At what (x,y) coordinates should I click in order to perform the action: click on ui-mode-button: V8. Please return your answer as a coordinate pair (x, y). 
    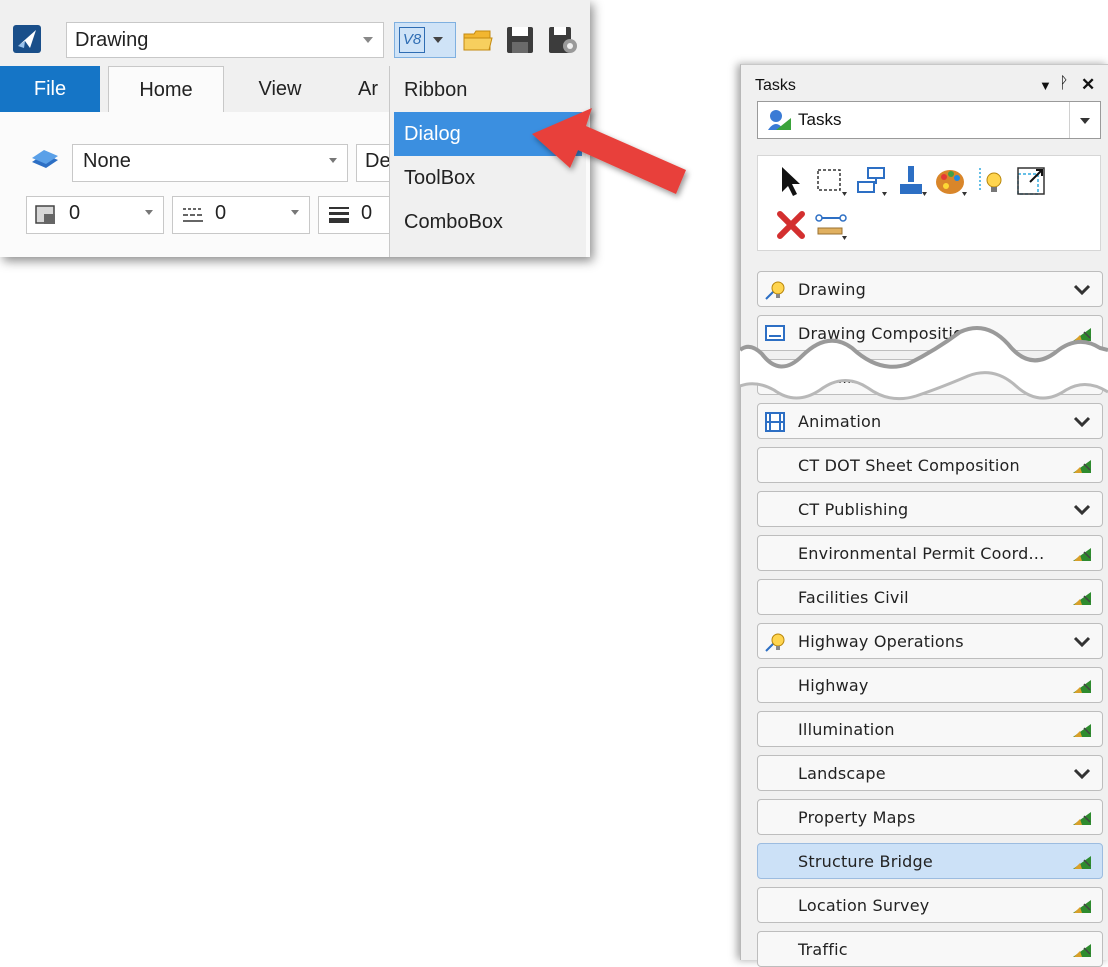
    Looking at the image, I should click on (425, 40).